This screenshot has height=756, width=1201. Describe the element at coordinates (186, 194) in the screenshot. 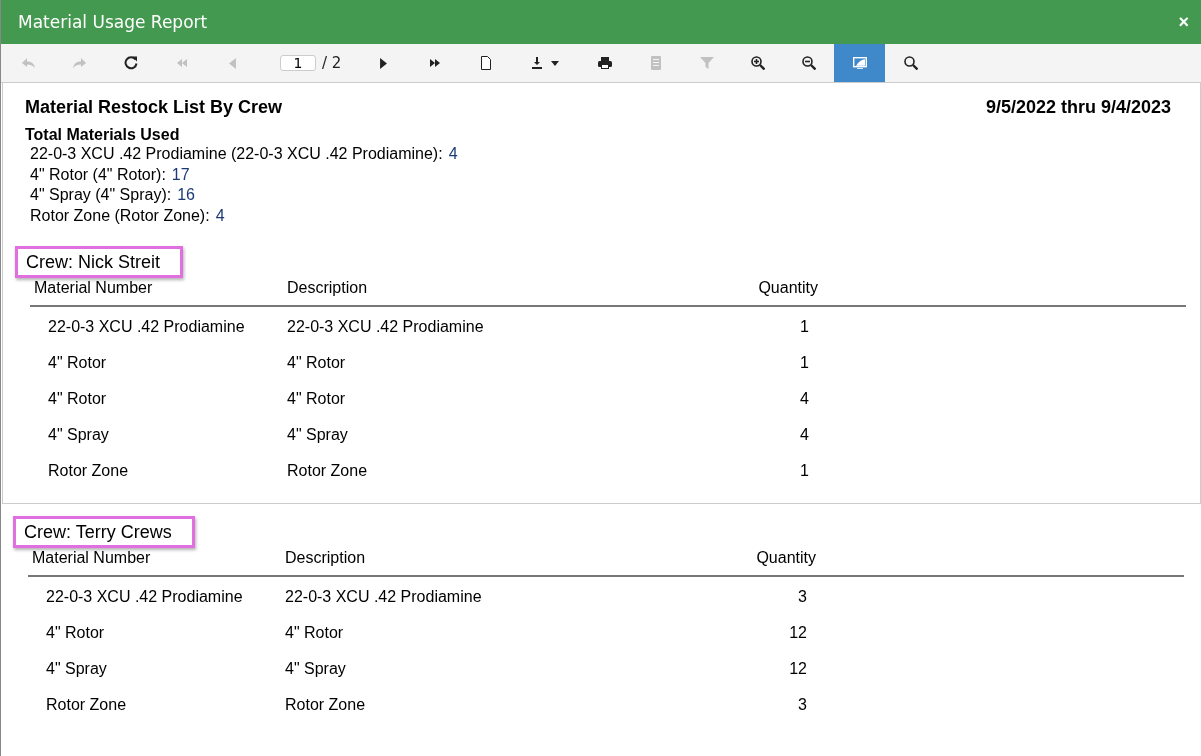

I see `total-value: 16` at that location.